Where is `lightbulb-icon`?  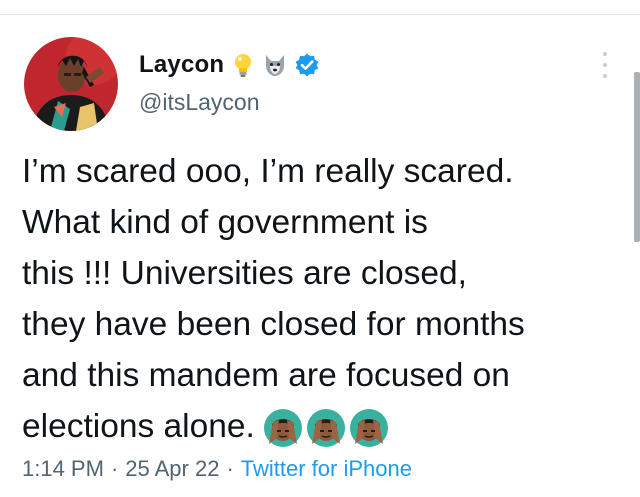
lightbulb-icon is located at coordinates (243, 65).